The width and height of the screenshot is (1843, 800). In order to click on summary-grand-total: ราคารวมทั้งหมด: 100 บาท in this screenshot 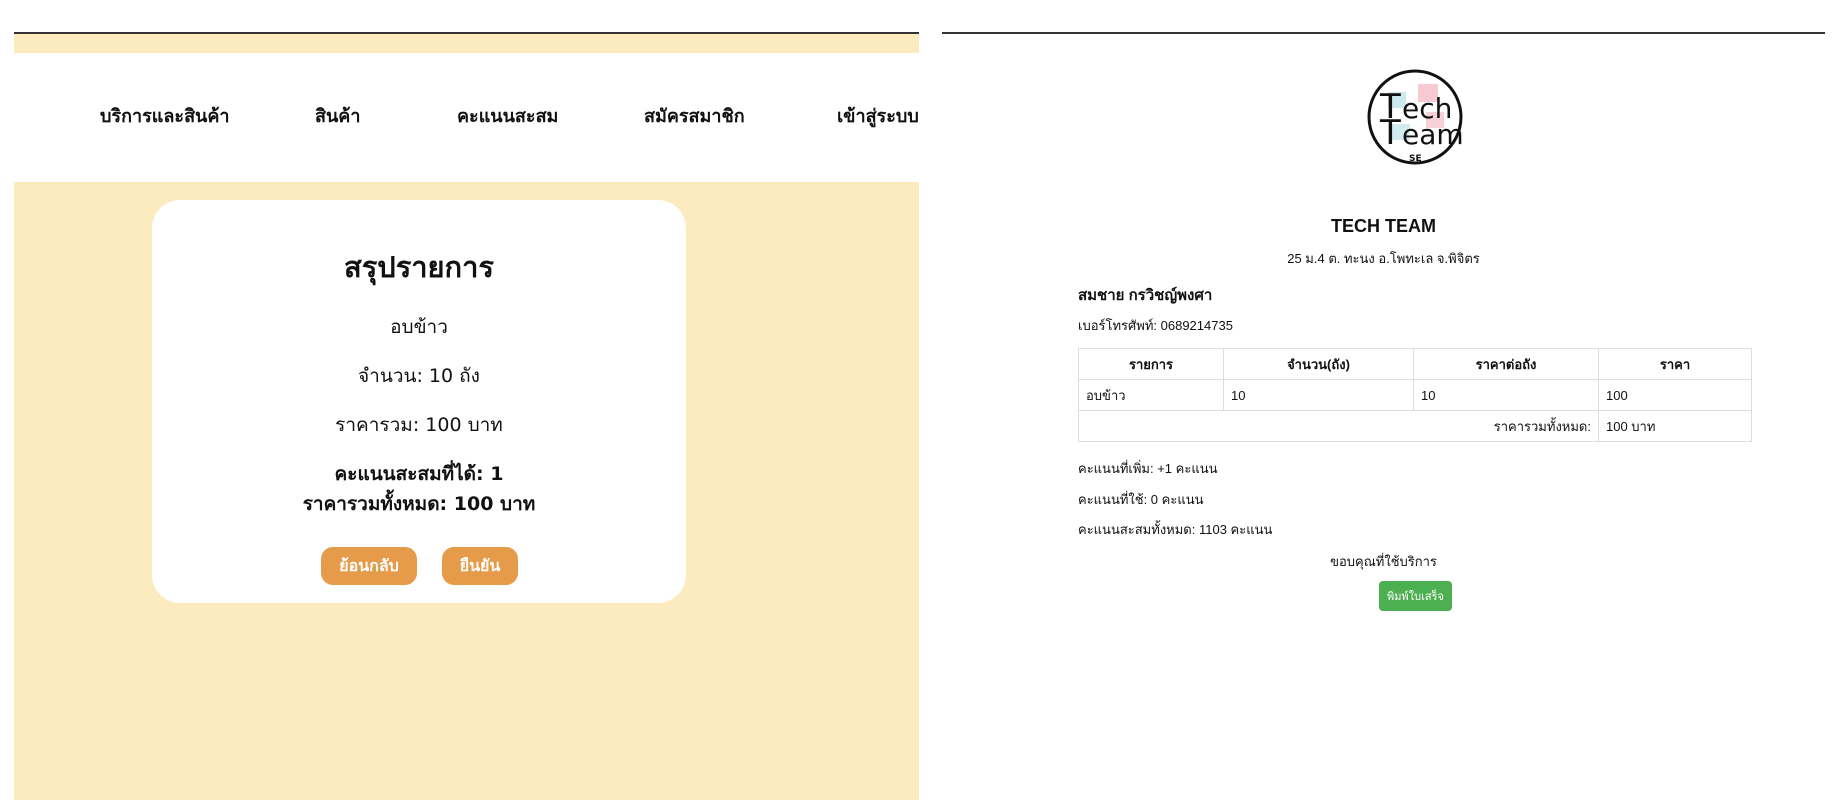, I will do `click(419, 504)`.